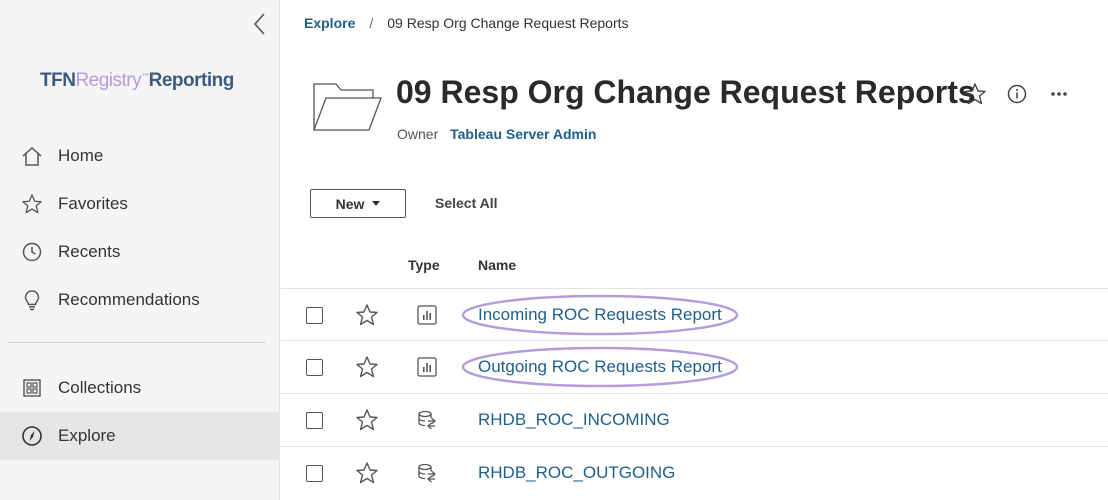 The image size is (1108, 500). What do you see at coordinates (600, 367) in the screenshot?
I see `row-name-link: Outgoing ROC Requests Report` at bounding box center [600, 367].